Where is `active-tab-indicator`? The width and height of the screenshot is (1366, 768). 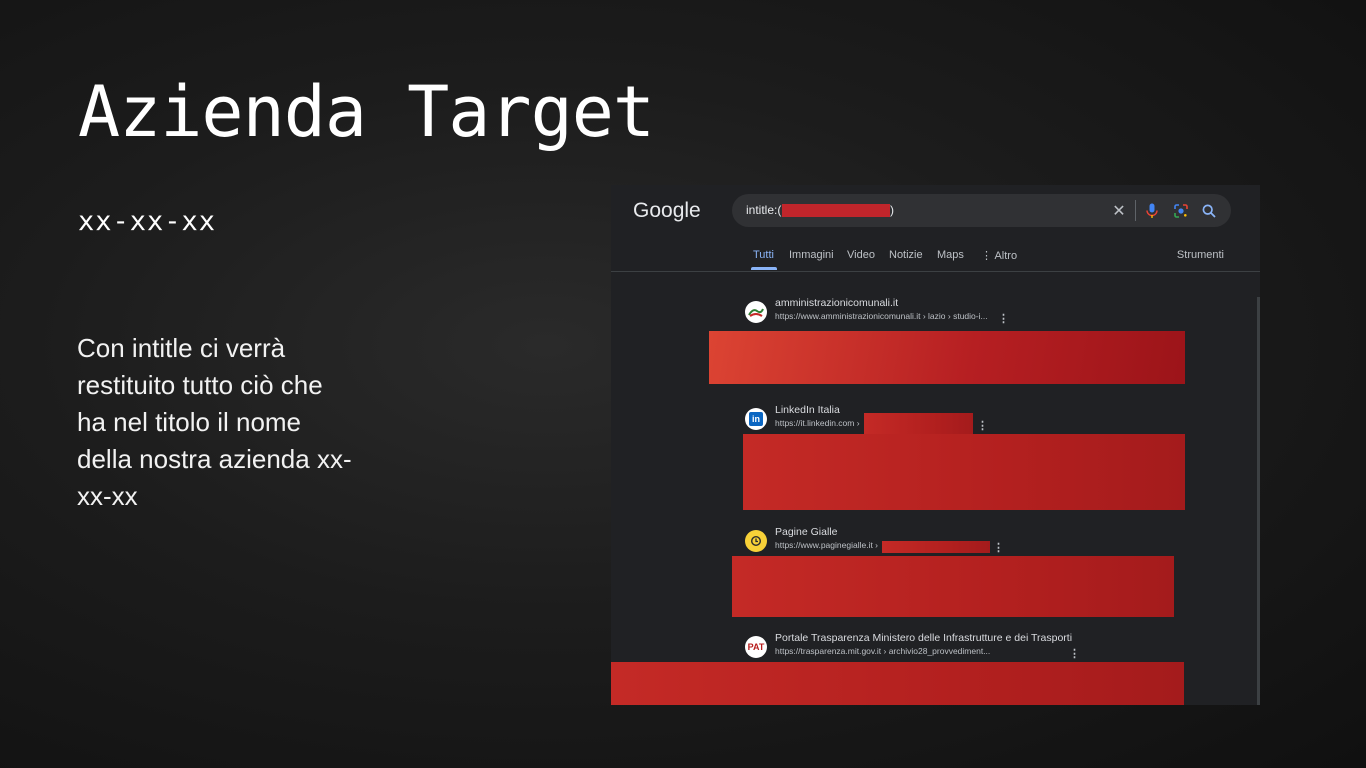
active-tab-indicator is located at coordinates (764, 268).